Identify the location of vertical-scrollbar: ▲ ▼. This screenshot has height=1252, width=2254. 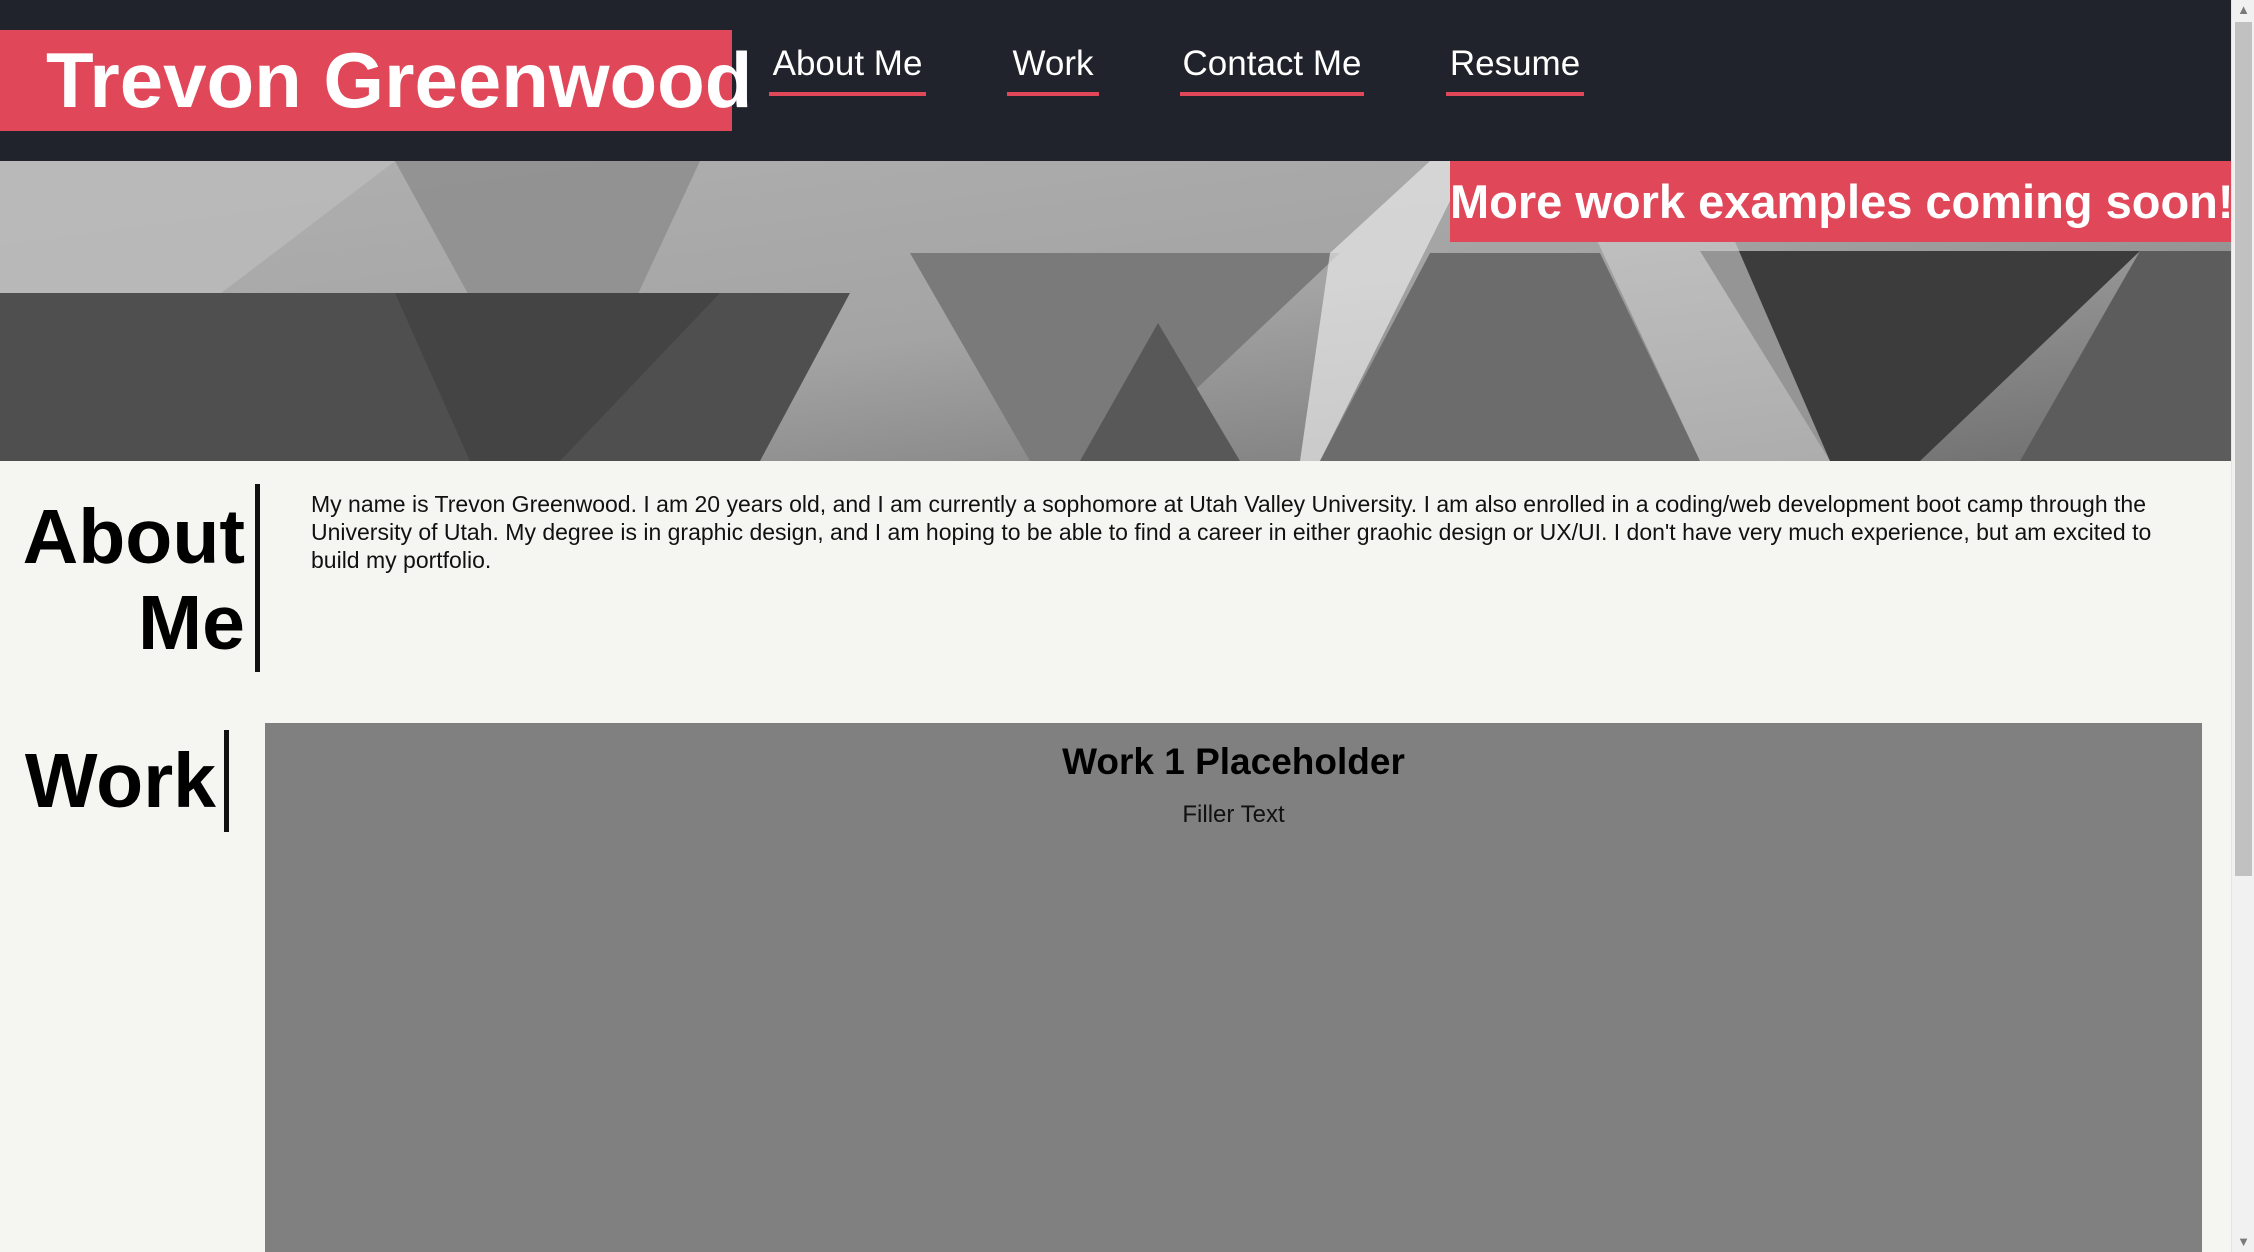
(2242, 626).